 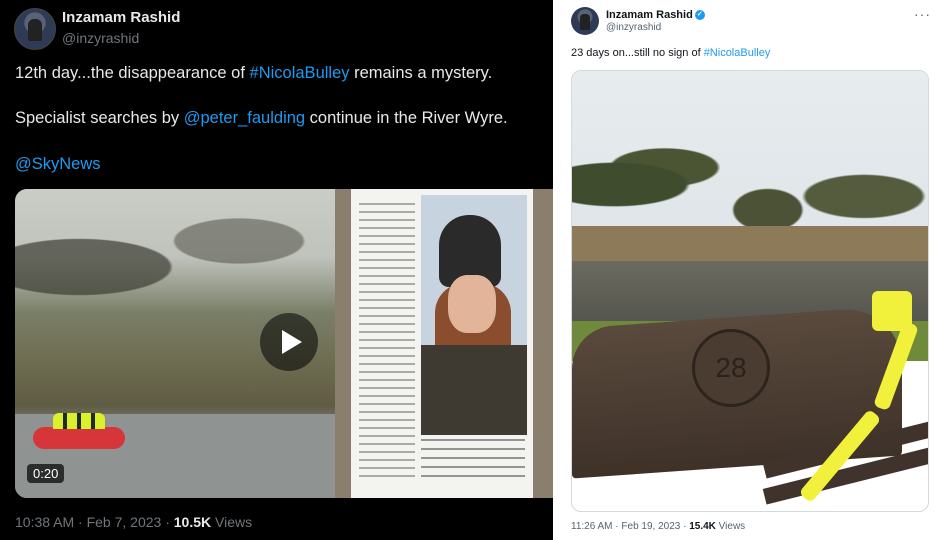 I want to click on mention-link: @SkyNews, so click(x=58, y=164).